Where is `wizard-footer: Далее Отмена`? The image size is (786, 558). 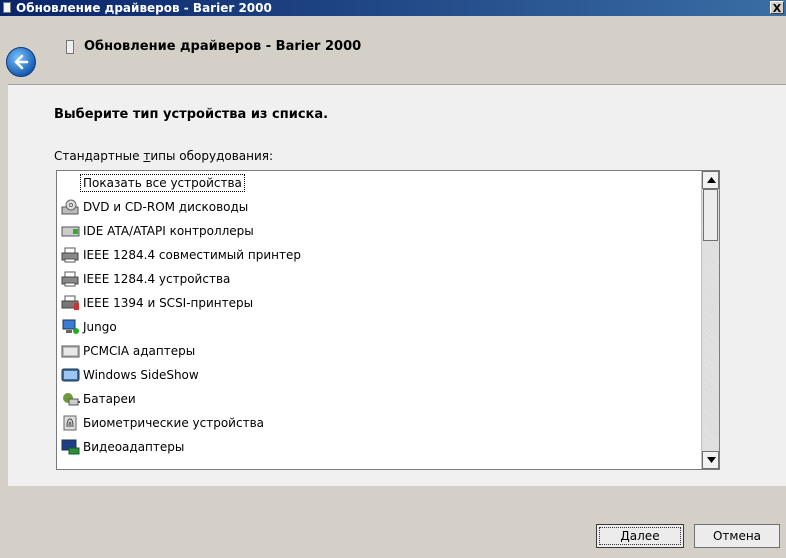
wizard-footer: Далее Отмена is located at coordinates (393, 522).